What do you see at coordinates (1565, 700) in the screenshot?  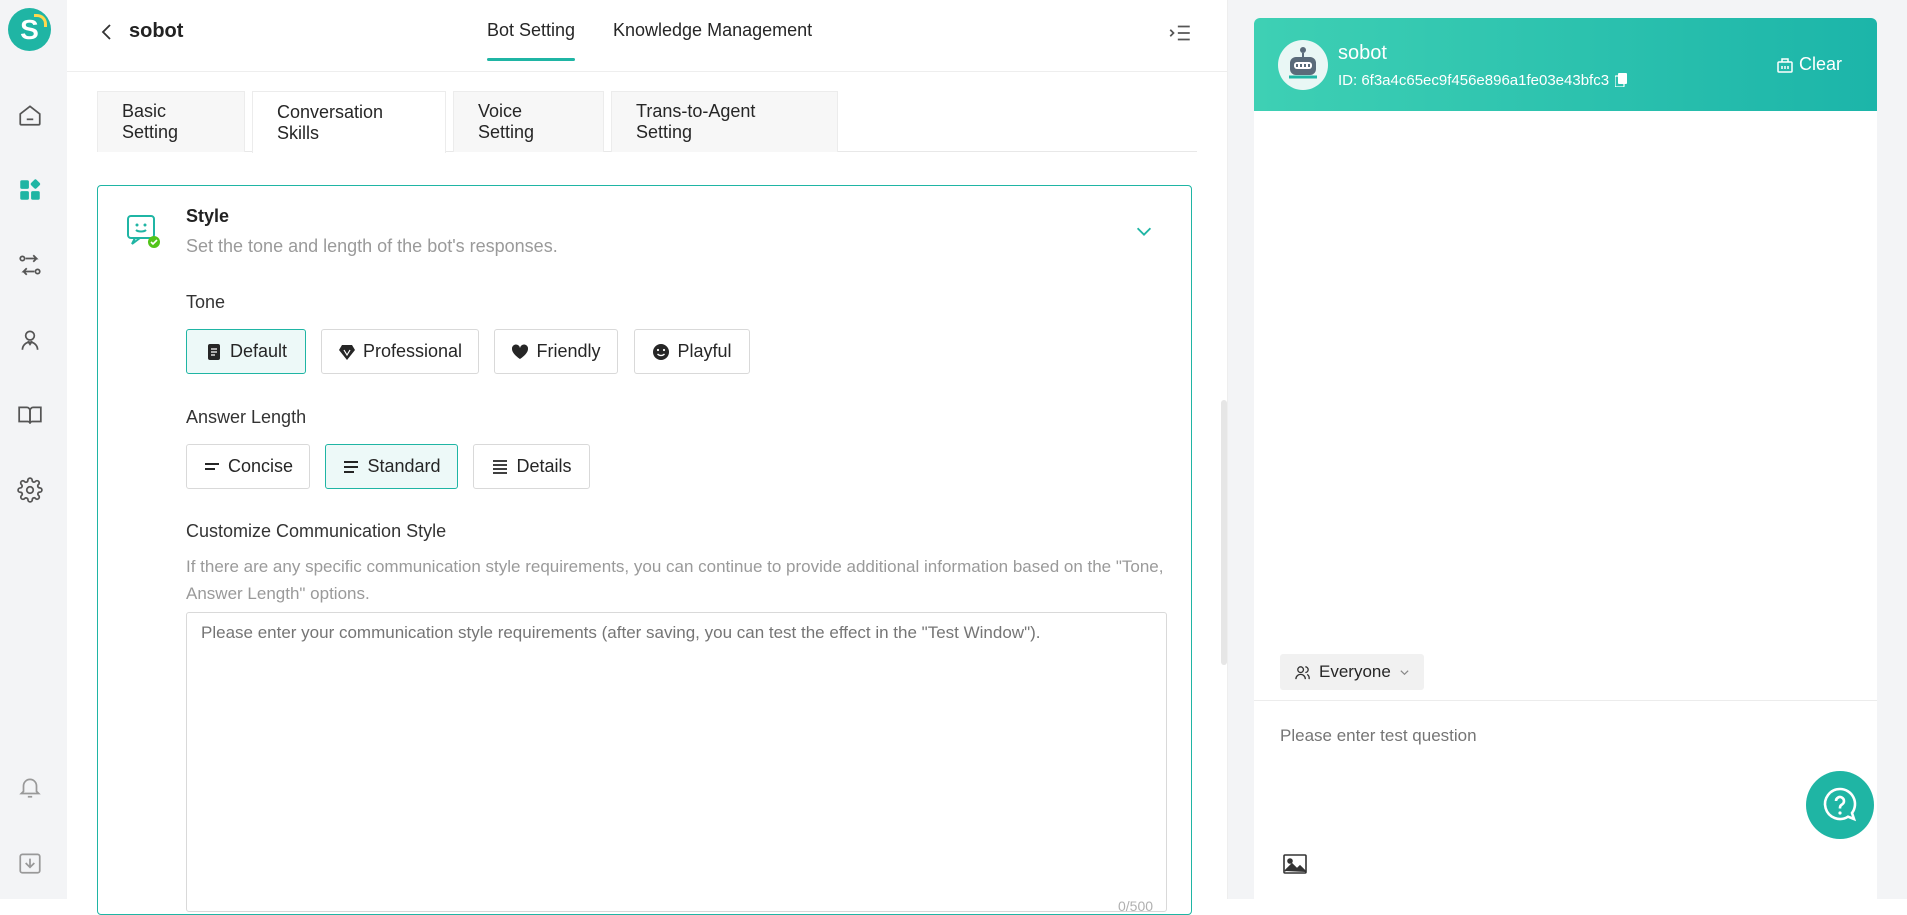 I see `chat-separator` at bounding box center [1565, 700].